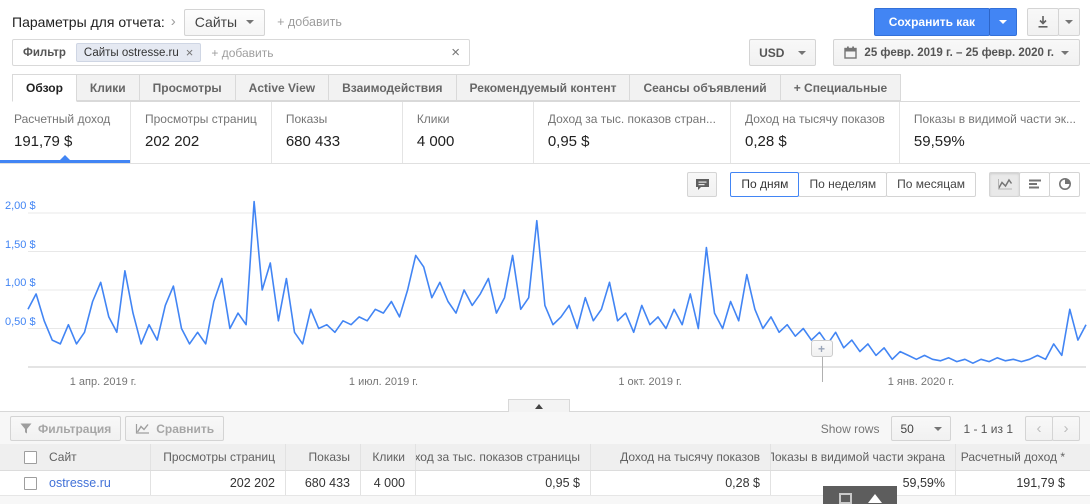 This screenshot has height=504, width=1090. What do you see at coordinates (988, 428) in the screenshot?
I see `pagination-status: 1 - 1 из 1` at bounding box center [988, 428].